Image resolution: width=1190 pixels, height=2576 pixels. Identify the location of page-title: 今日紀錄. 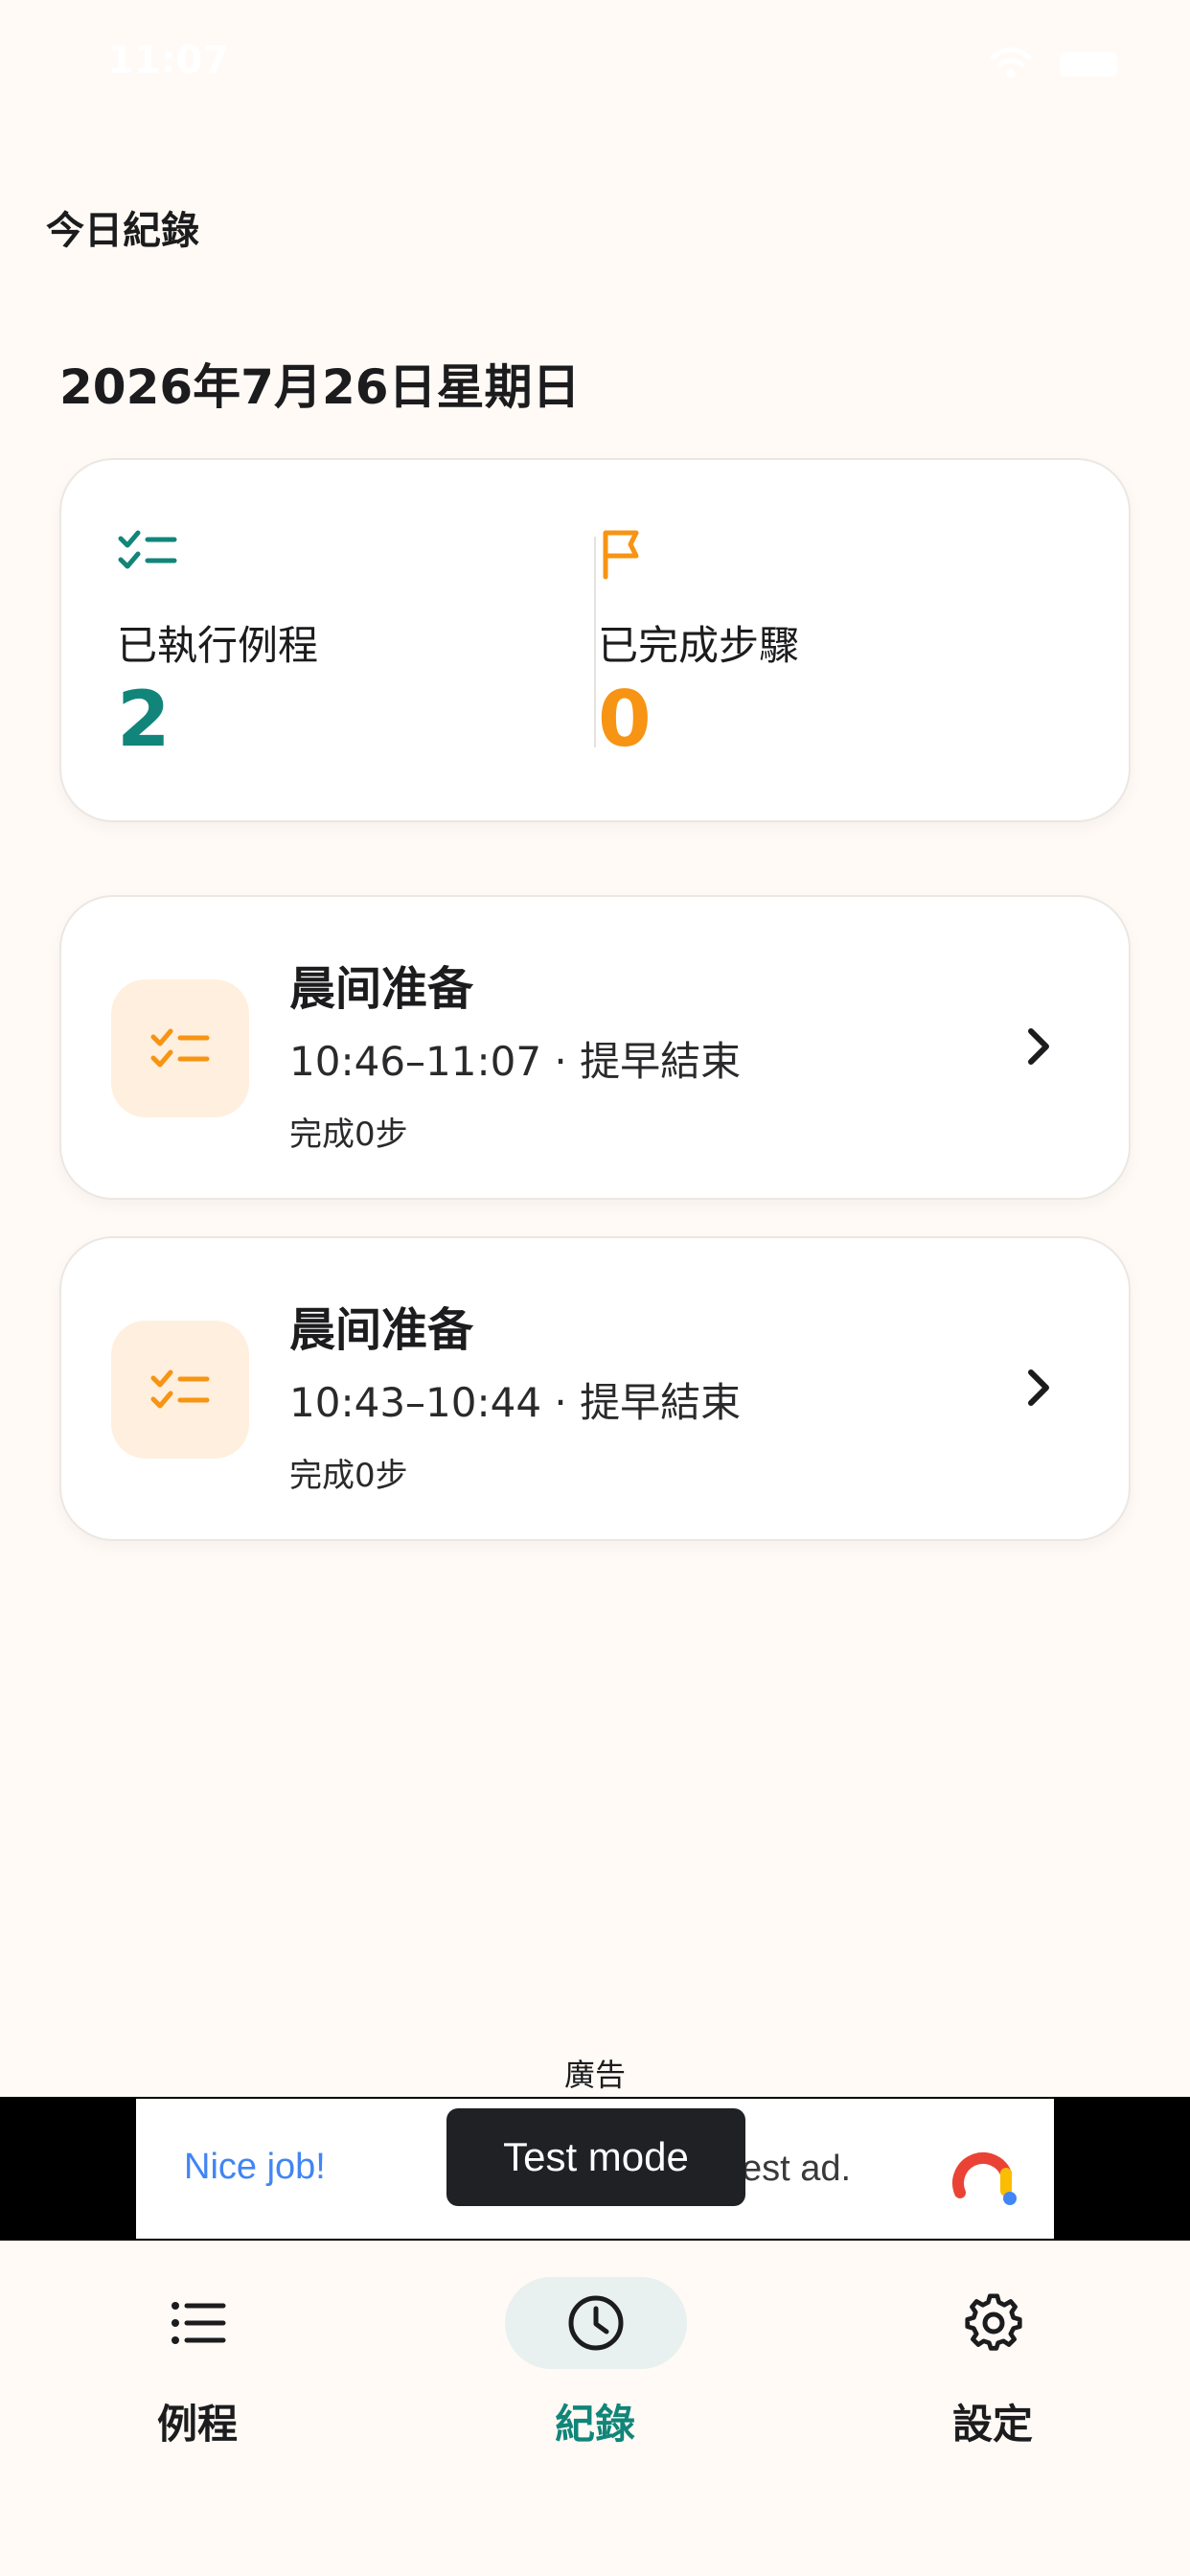
(123, 231).